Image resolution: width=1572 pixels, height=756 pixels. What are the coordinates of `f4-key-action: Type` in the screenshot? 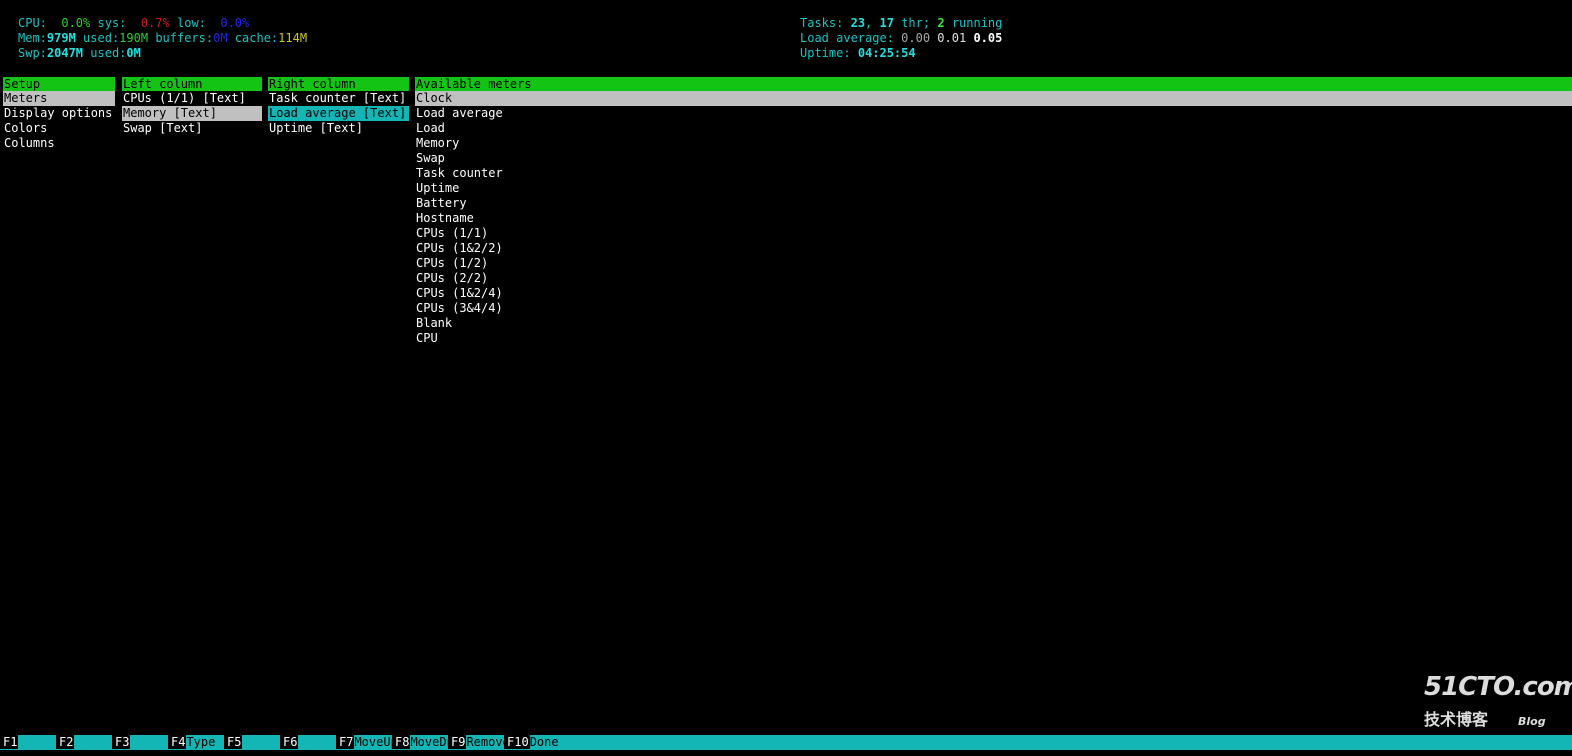 It's located at (201, 742).